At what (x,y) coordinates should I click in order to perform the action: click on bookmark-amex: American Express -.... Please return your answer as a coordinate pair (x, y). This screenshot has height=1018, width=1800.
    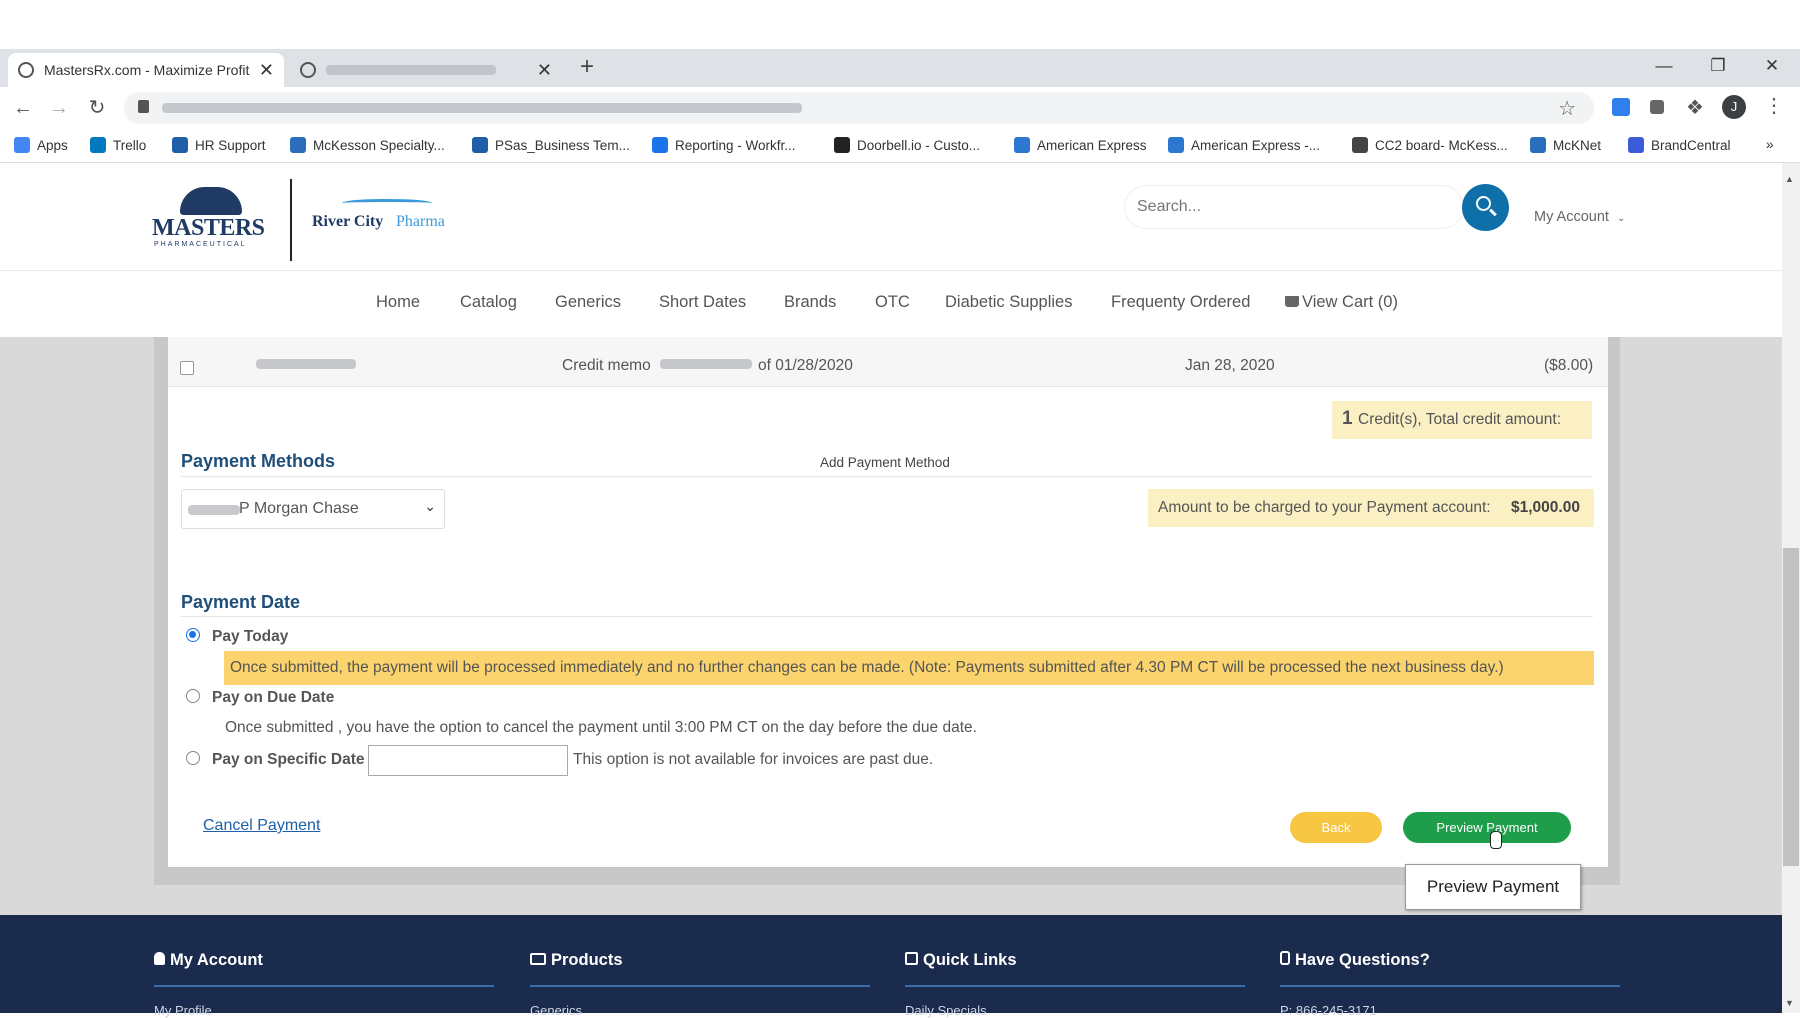
    Looking at the image, I should click on (1244, 145).